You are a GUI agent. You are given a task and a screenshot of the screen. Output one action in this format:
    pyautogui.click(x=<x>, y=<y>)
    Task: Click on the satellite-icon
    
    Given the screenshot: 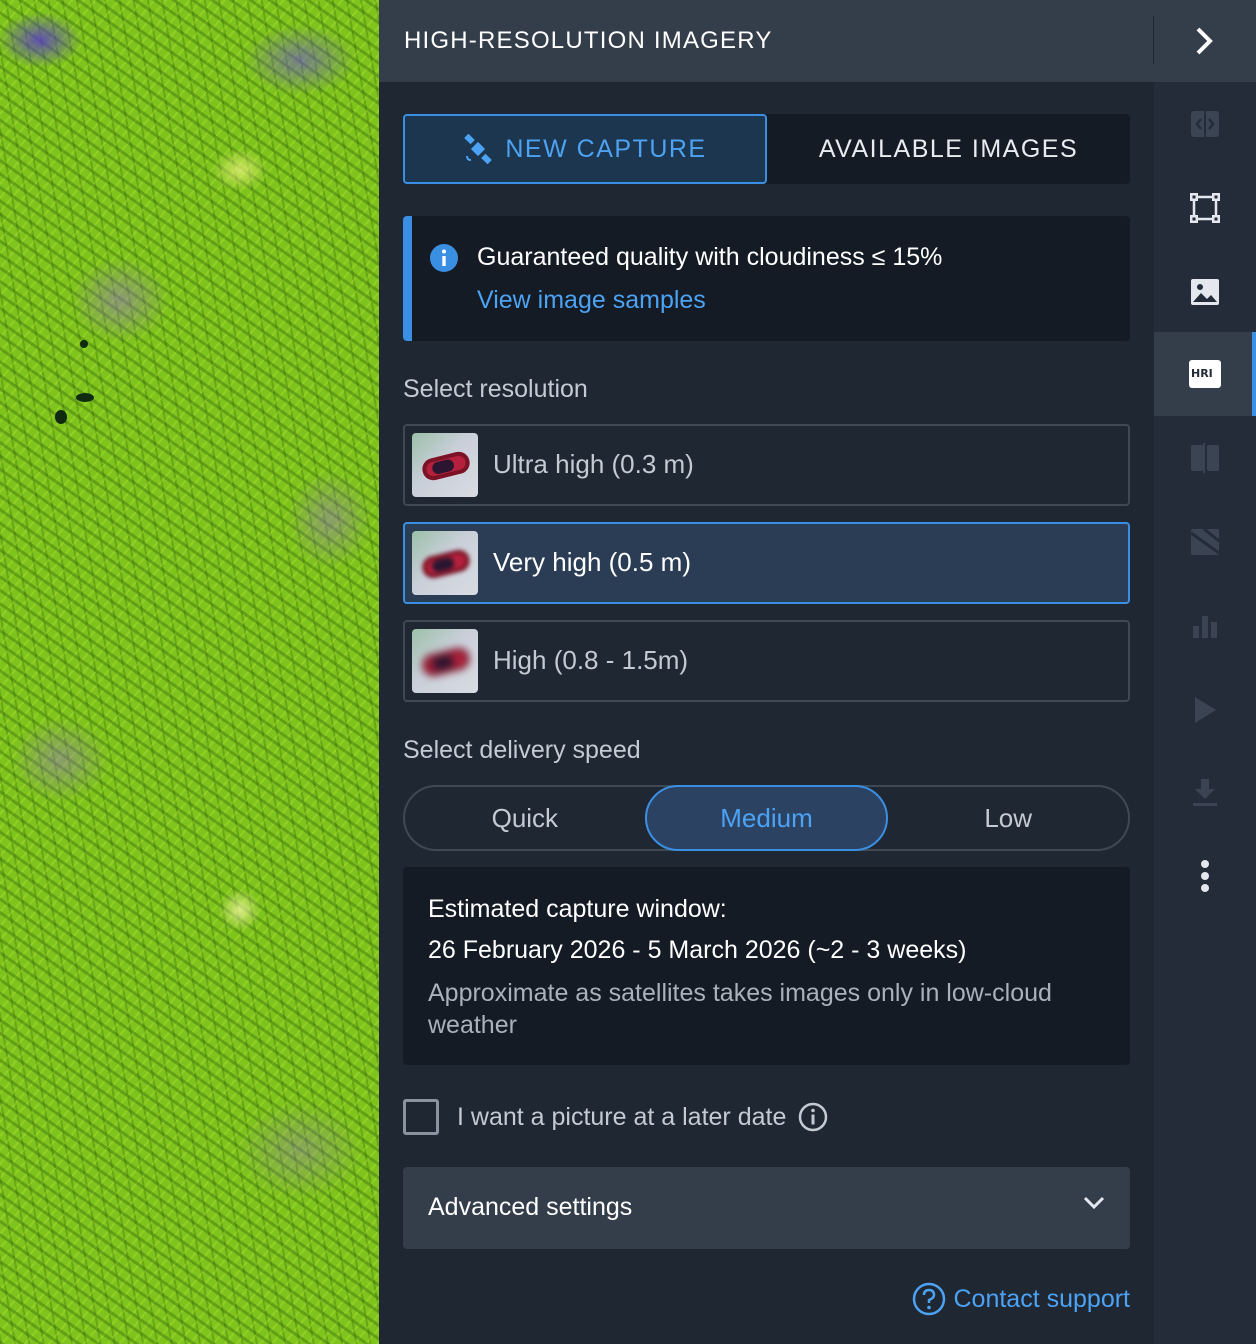 What is the action you would take?
    pyautogui.click(x=478, y=149)
    